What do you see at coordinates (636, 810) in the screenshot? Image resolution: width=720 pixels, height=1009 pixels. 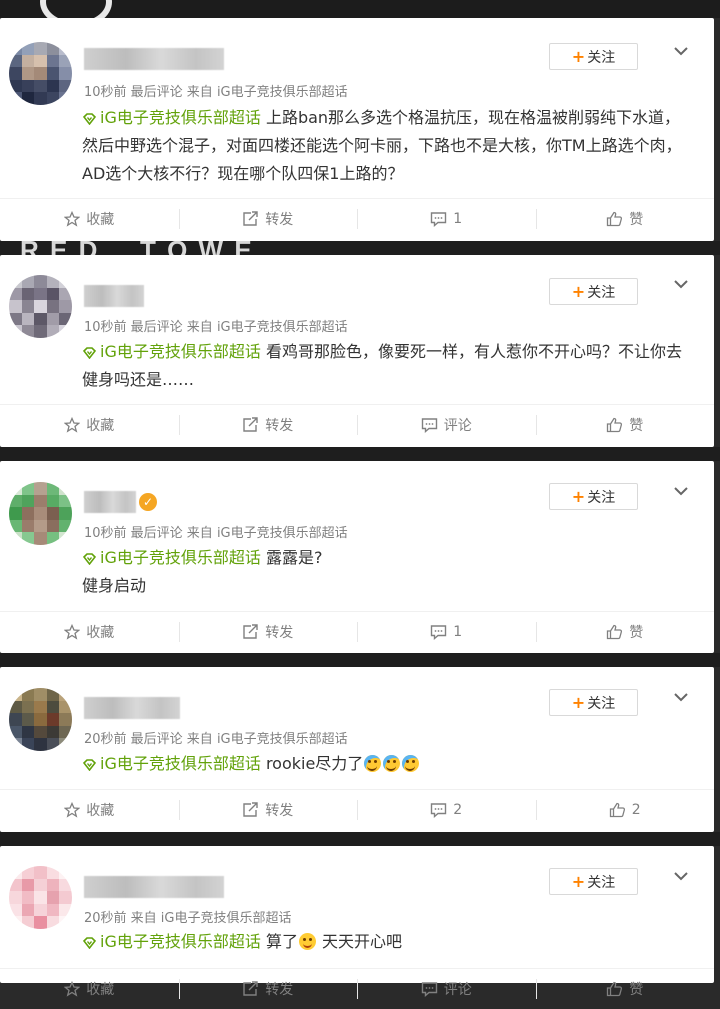 I see `like-count: 2` at bounding box center [636, 810].